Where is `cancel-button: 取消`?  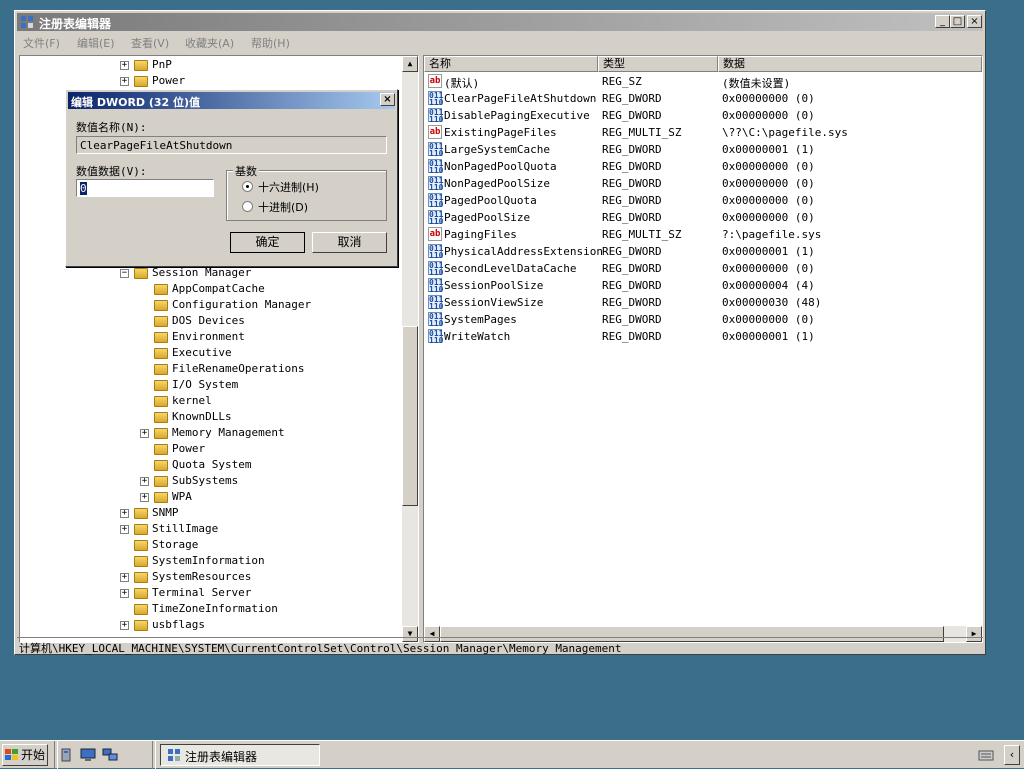 cancel-button: 取消 is located at coordinates (349, 242).